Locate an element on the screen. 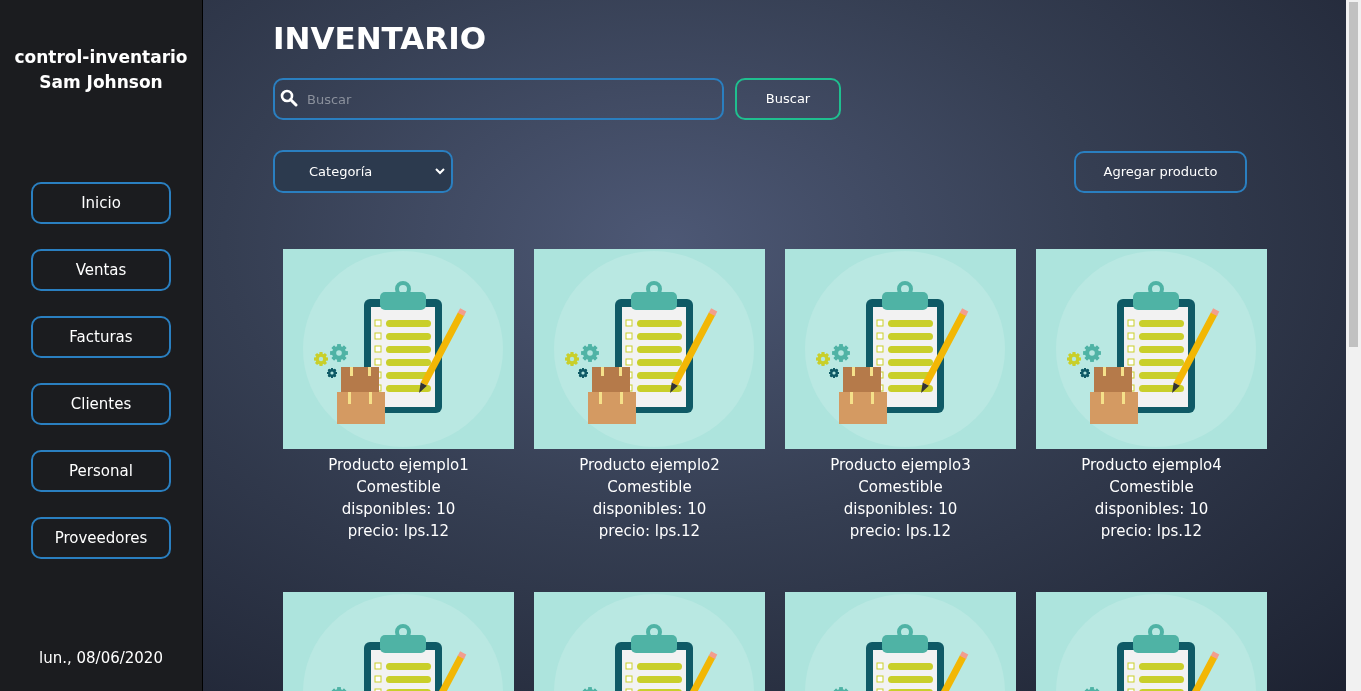  product-name: Producto ejemplo1 is located at coordinates (398, 465).